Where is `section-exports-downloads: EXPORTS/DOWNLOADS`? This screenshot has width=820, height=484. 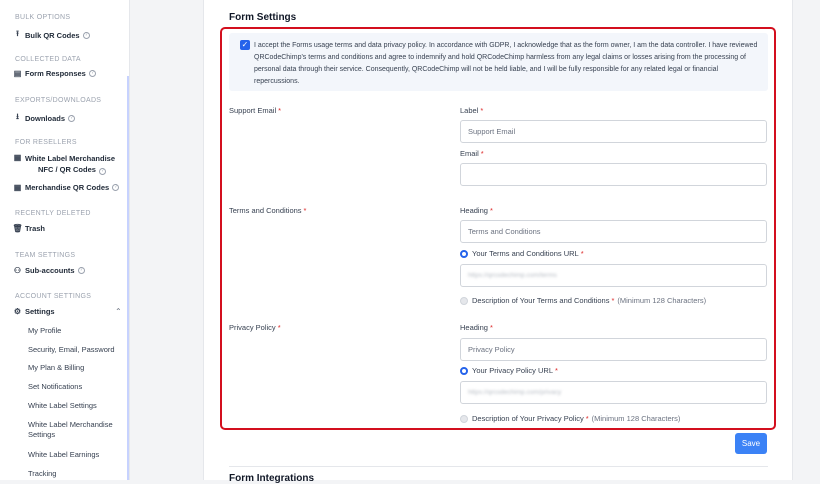
section-exports-downloads: EXPORTS/DOWNLOADS is located at coordinates (58, 100).